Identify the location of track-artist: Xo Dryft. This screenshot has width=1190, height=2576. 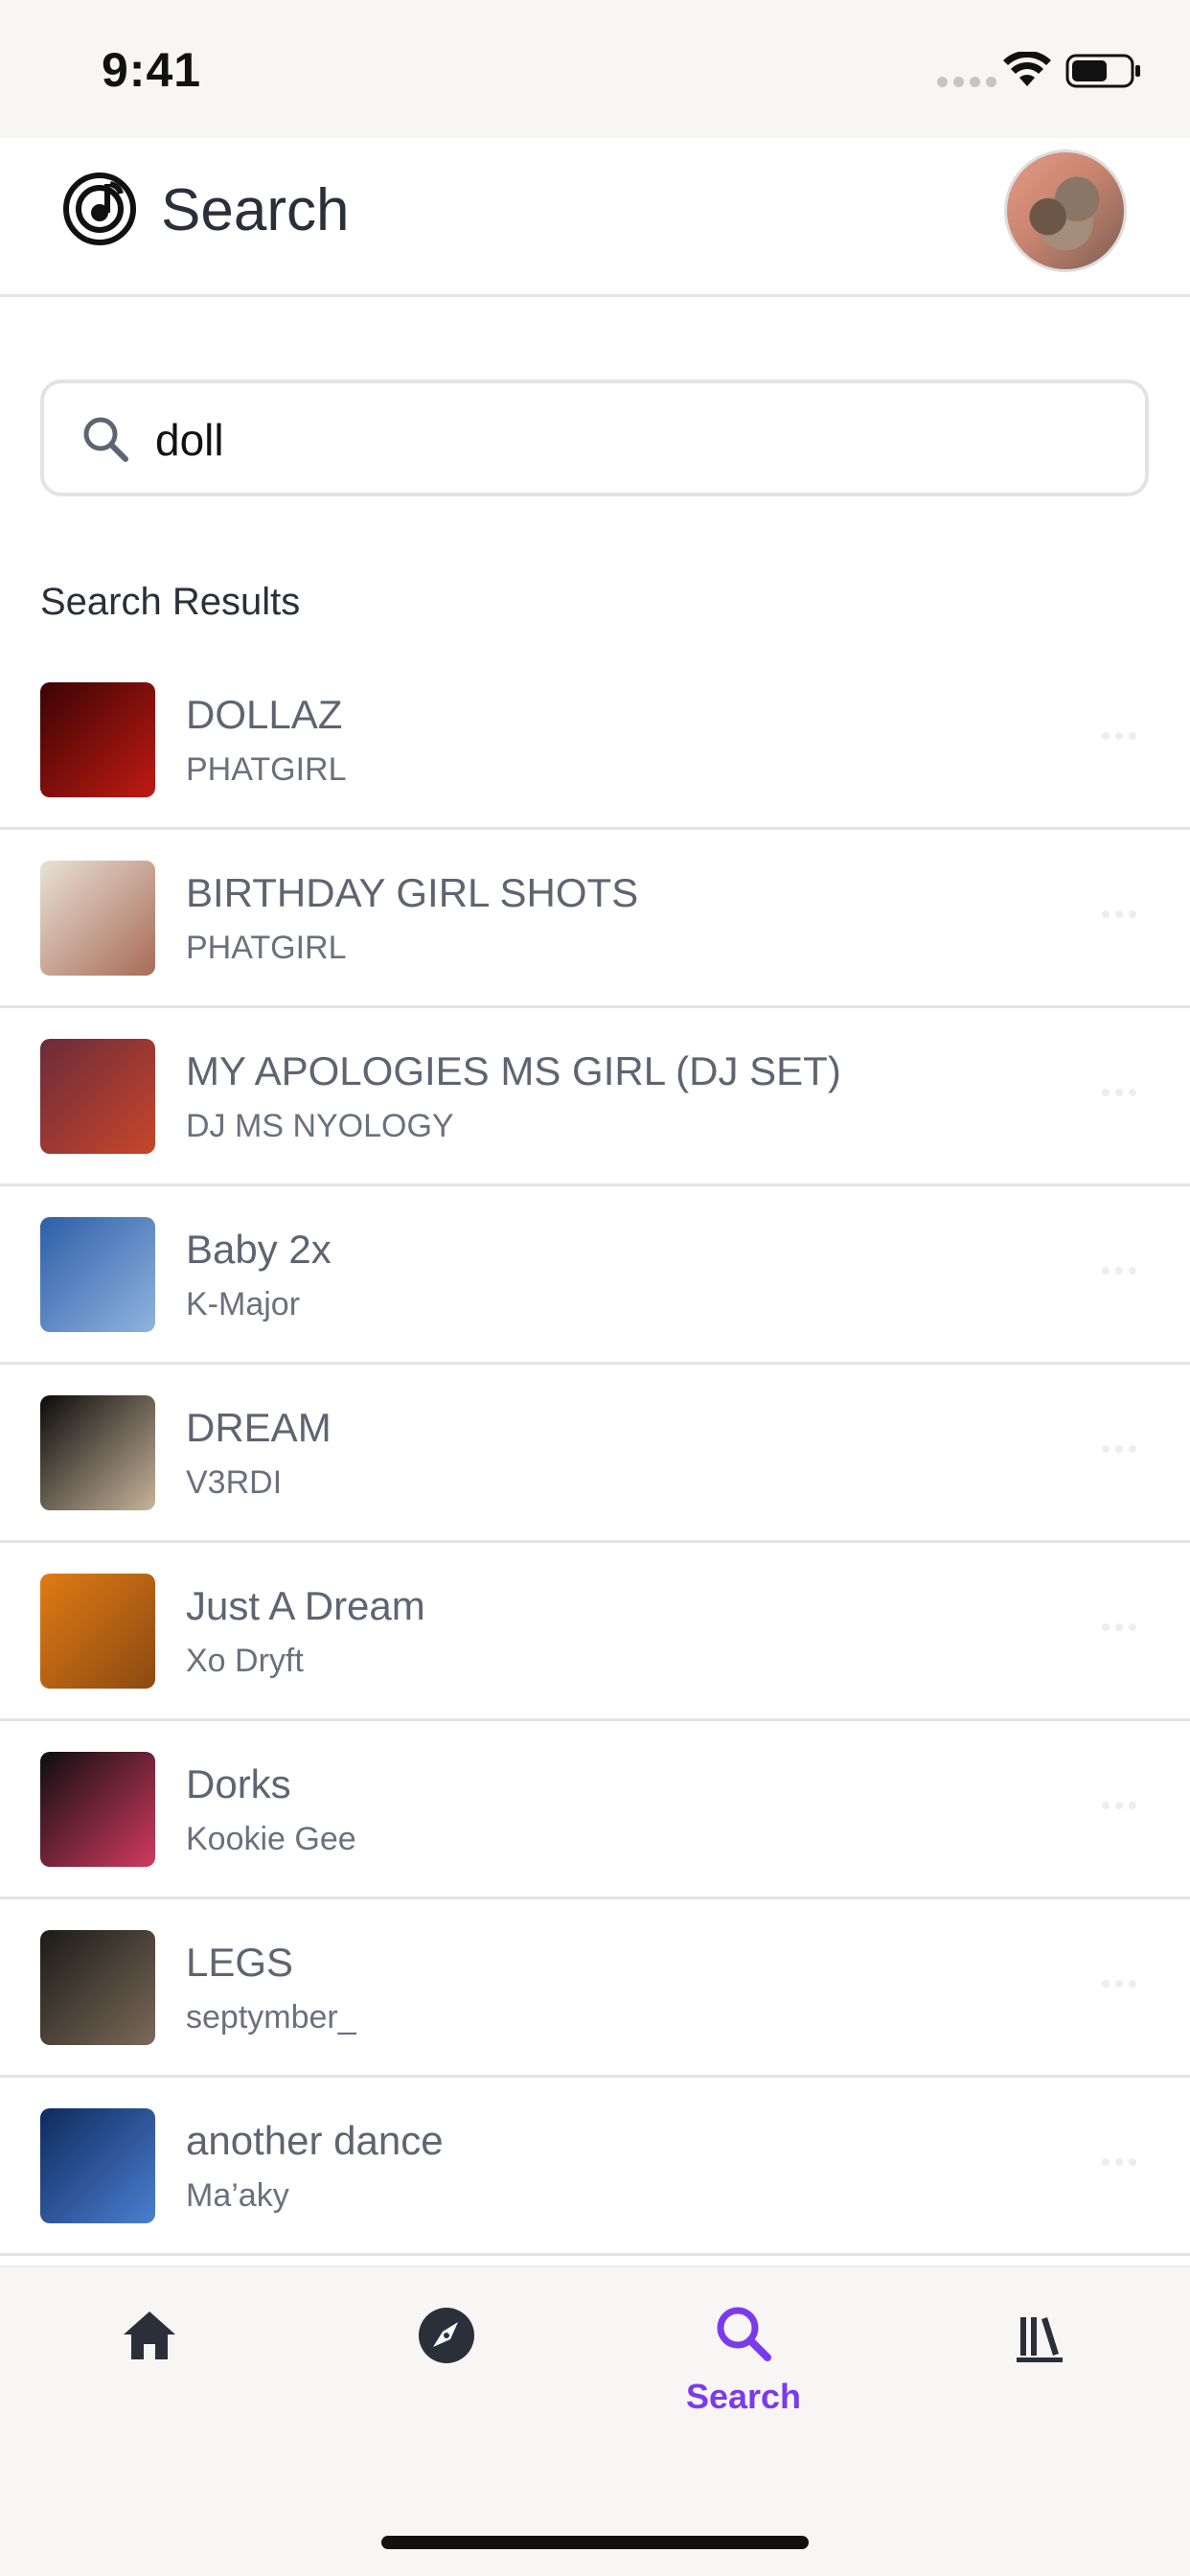
(245, 1661).